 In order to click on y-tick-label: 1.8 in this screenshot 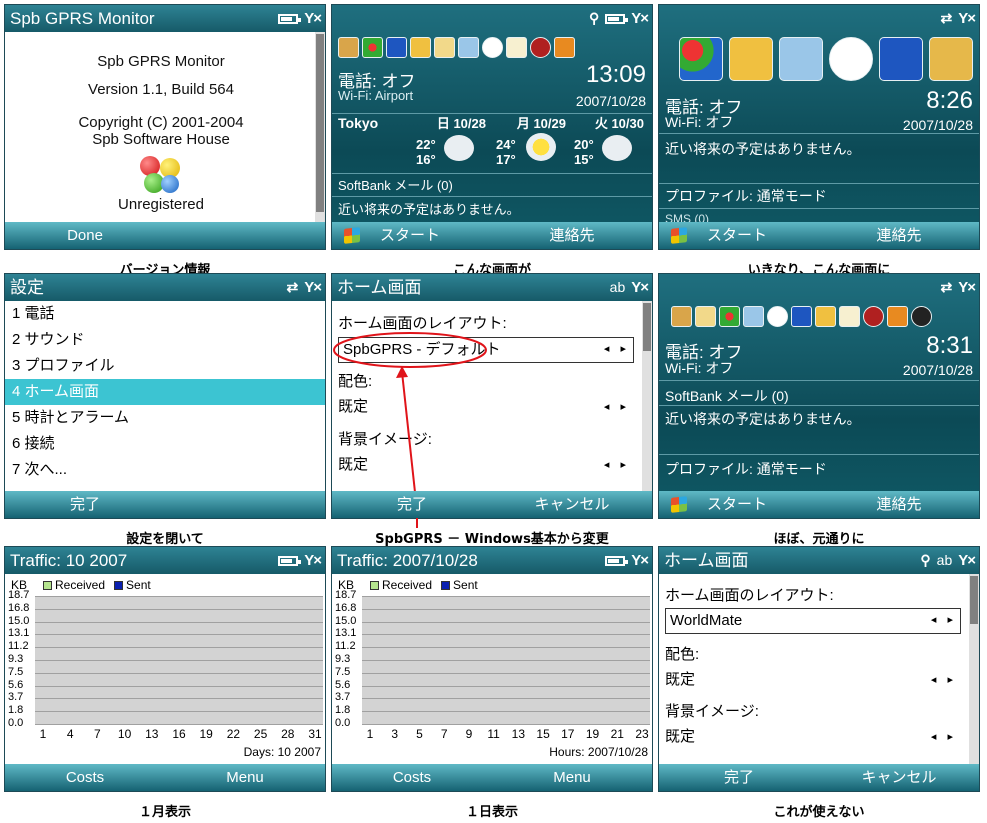, I will do `click(16, 710)`.